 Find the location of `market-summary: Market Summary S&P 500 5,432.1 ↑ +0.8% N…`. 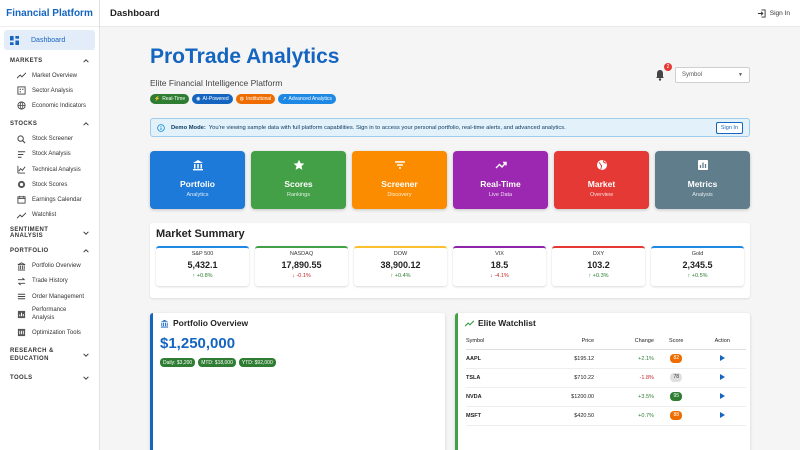

market-summary: Market Summary S&P 500 5,432.1 ↑ +0.8% N… is located at coordinates (450, 260).